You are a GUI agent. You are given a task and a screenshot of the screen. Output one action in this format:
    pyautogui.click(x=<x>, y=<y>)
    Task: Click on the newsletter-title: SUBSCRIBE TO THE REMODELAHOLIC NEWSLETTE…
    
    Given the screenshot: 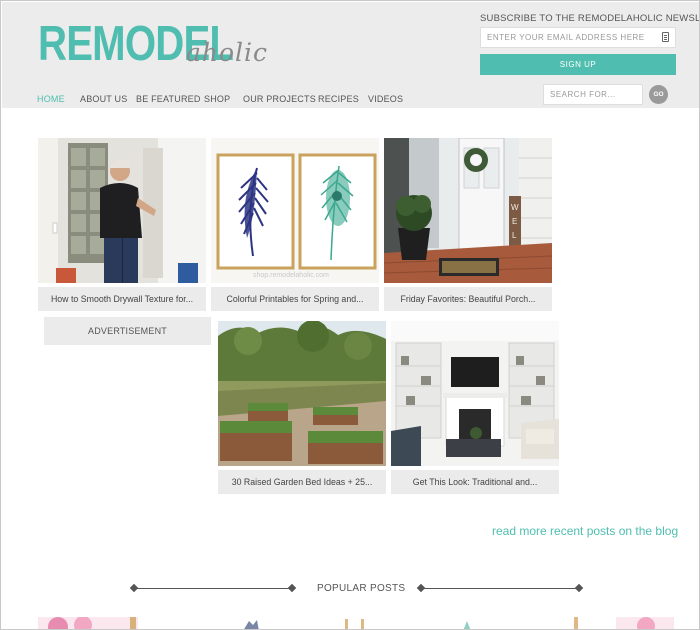 What is the action you would take?
    pyautogui.click(x=590, y=18)
    